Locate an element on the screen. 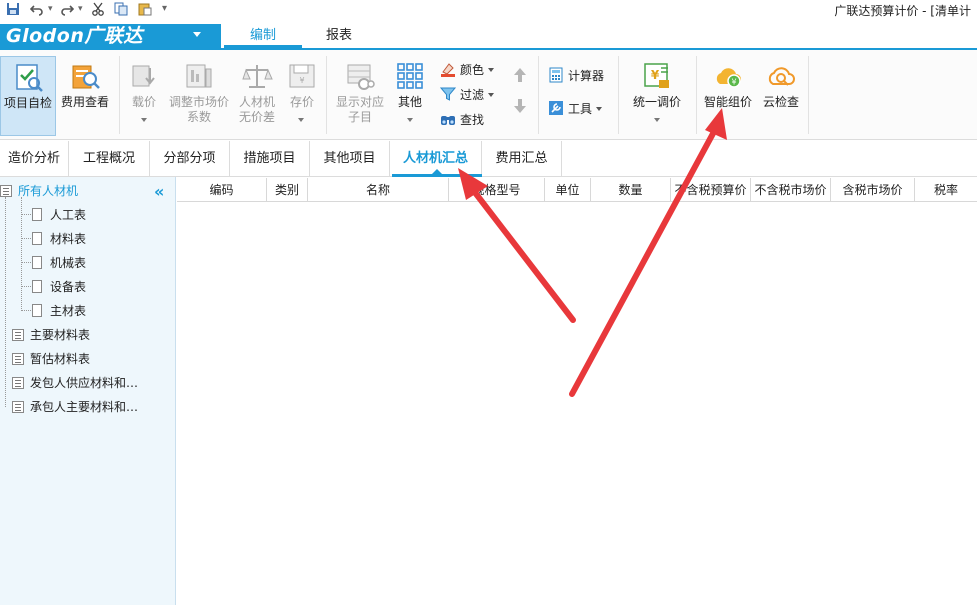 The width and height of the screenshot is (977, 605). customize-icon: ▾ is located at coordinates (164, 9).